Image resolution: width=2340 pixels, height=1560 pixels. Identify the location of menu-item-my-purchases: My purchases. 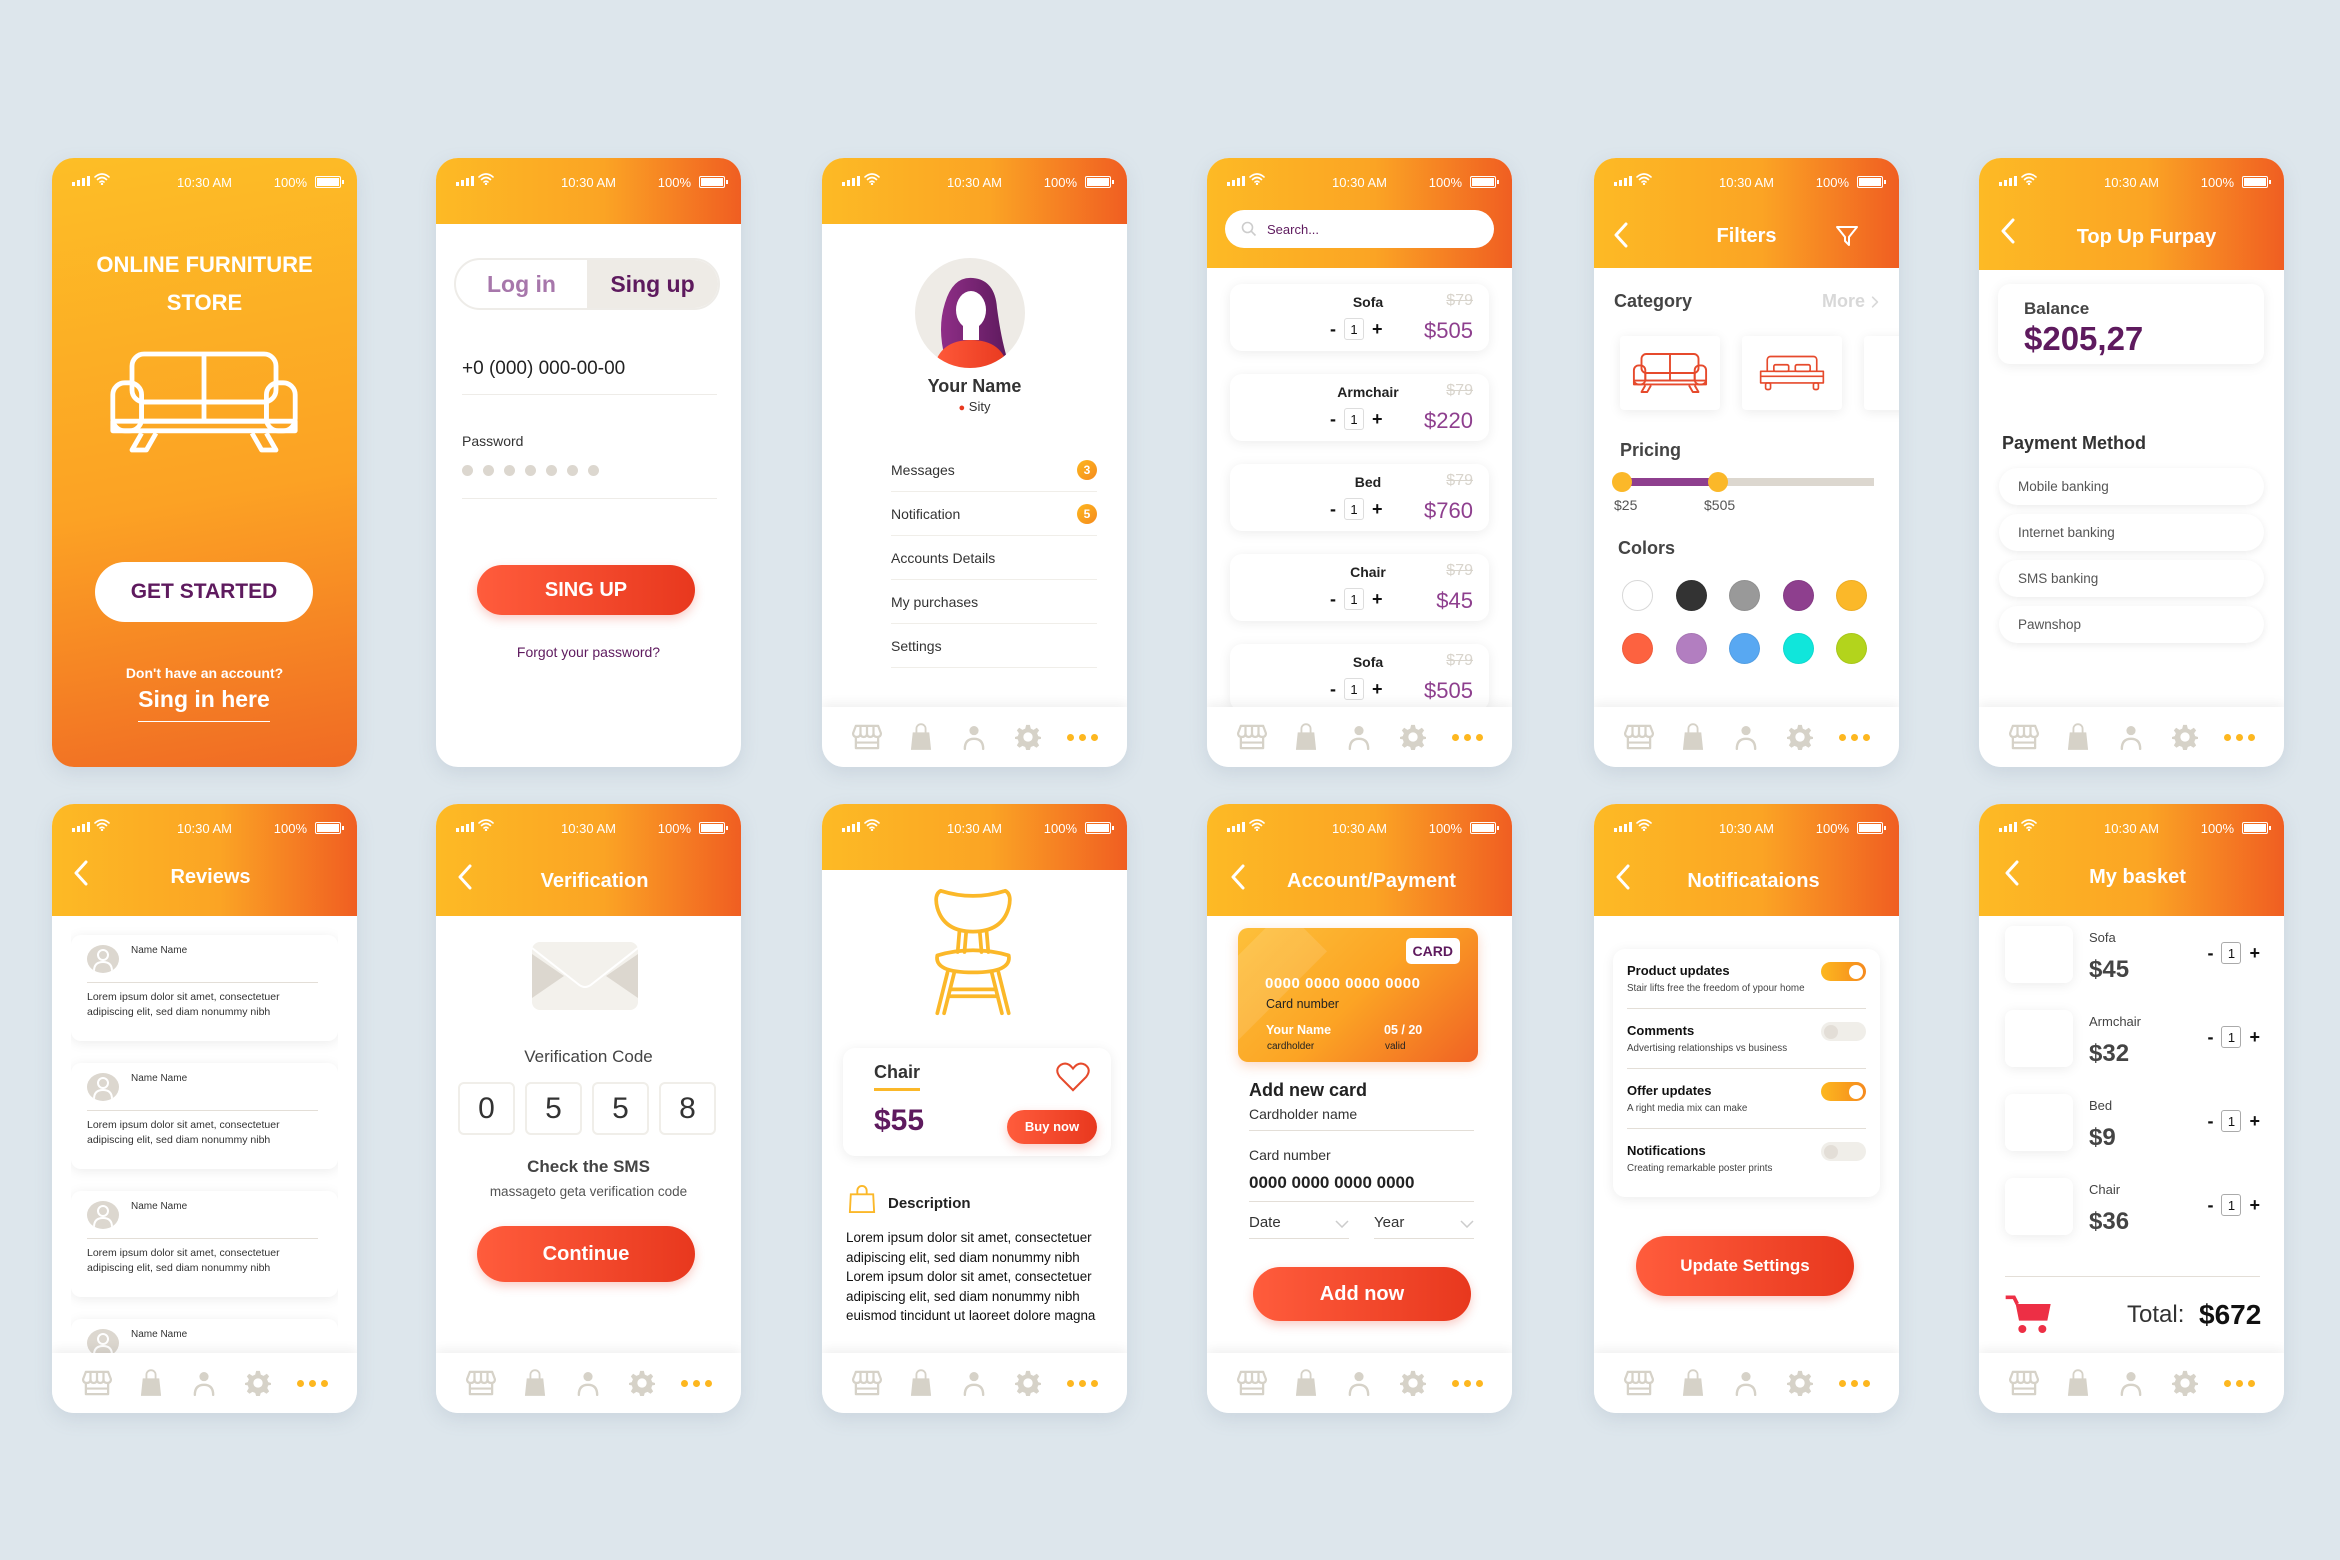
(971, 602).